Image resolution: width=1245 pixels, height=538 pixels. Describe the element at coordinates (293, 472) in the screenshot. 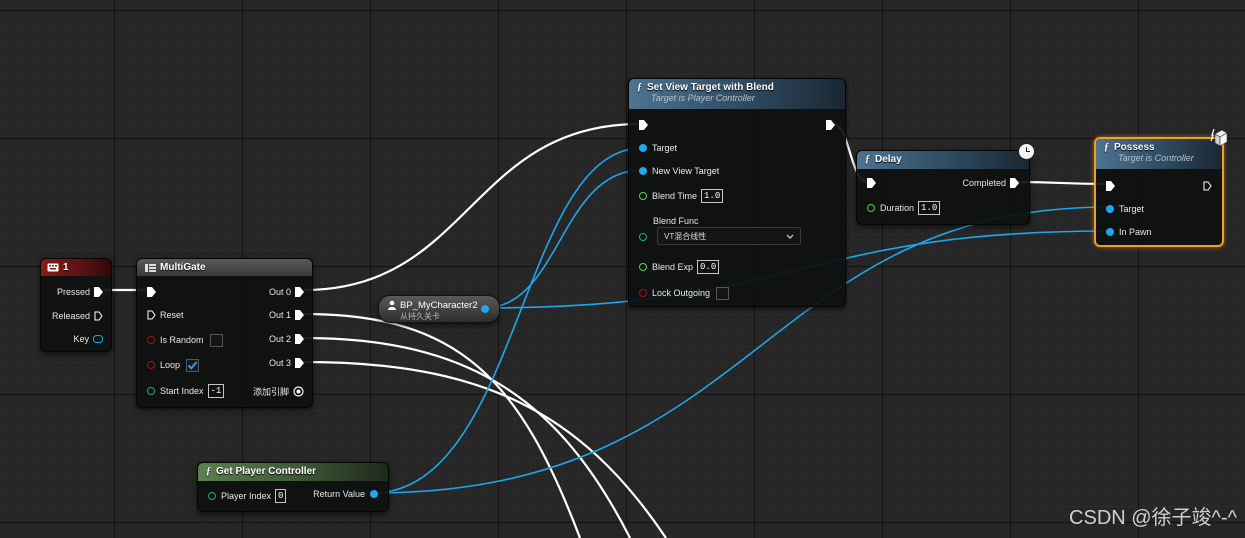

I see `get-player-controller-header: ƒ Get Player Controller` at that location.